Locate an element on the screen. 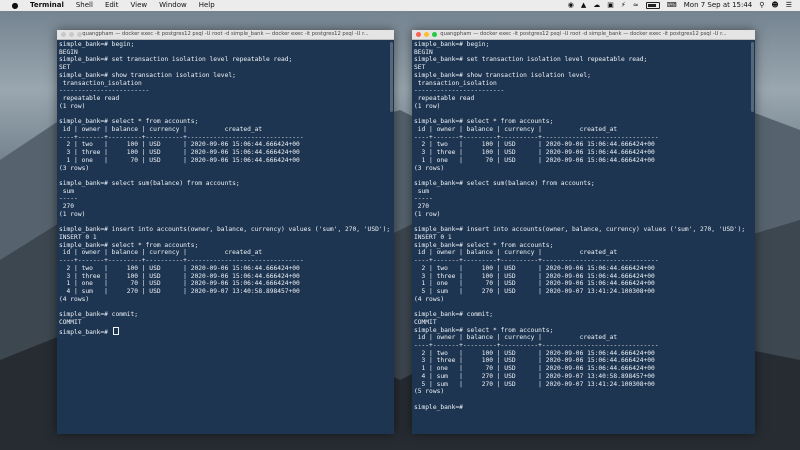 The image size is (800, 450). menubar-clock: Mon 7 Sep at 15:44 is located at coordinates (718, 5).